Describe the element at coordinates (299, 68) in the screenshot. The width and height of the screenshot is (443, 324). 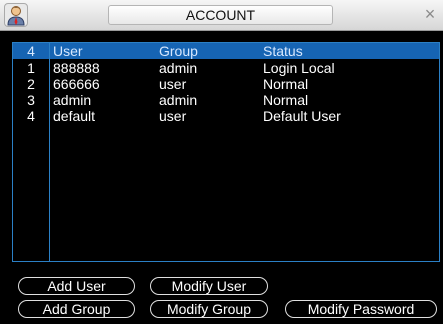
I see `row-status: Login Local` at that location.